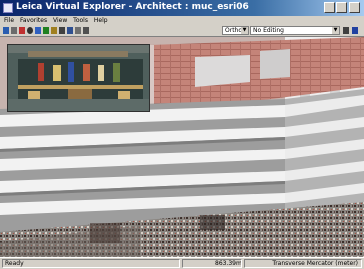  Describe the element at coordinates (354, 7) in the screenshot. I see `close-icon` at that location.